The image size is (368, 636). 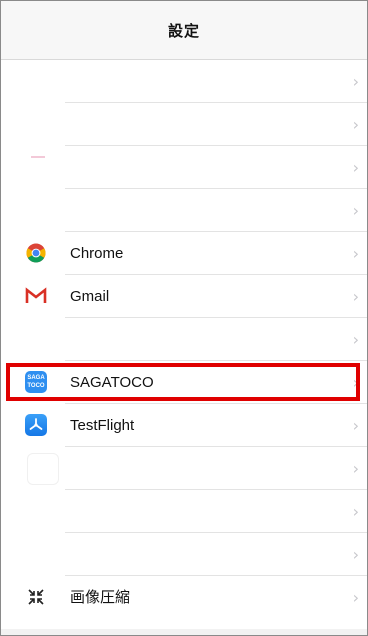 I want to click on navigation-bar: 設定, so click(x=184, y=30).